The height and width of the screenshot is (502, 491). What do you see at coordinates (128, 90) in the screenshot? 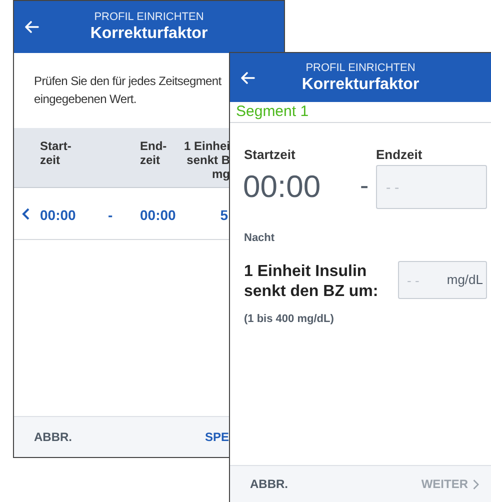
I see `intro-text: Prüfen Sie den für jedes Zeitsegment eingegebenen Wert.` at bounding box center [128, 90].